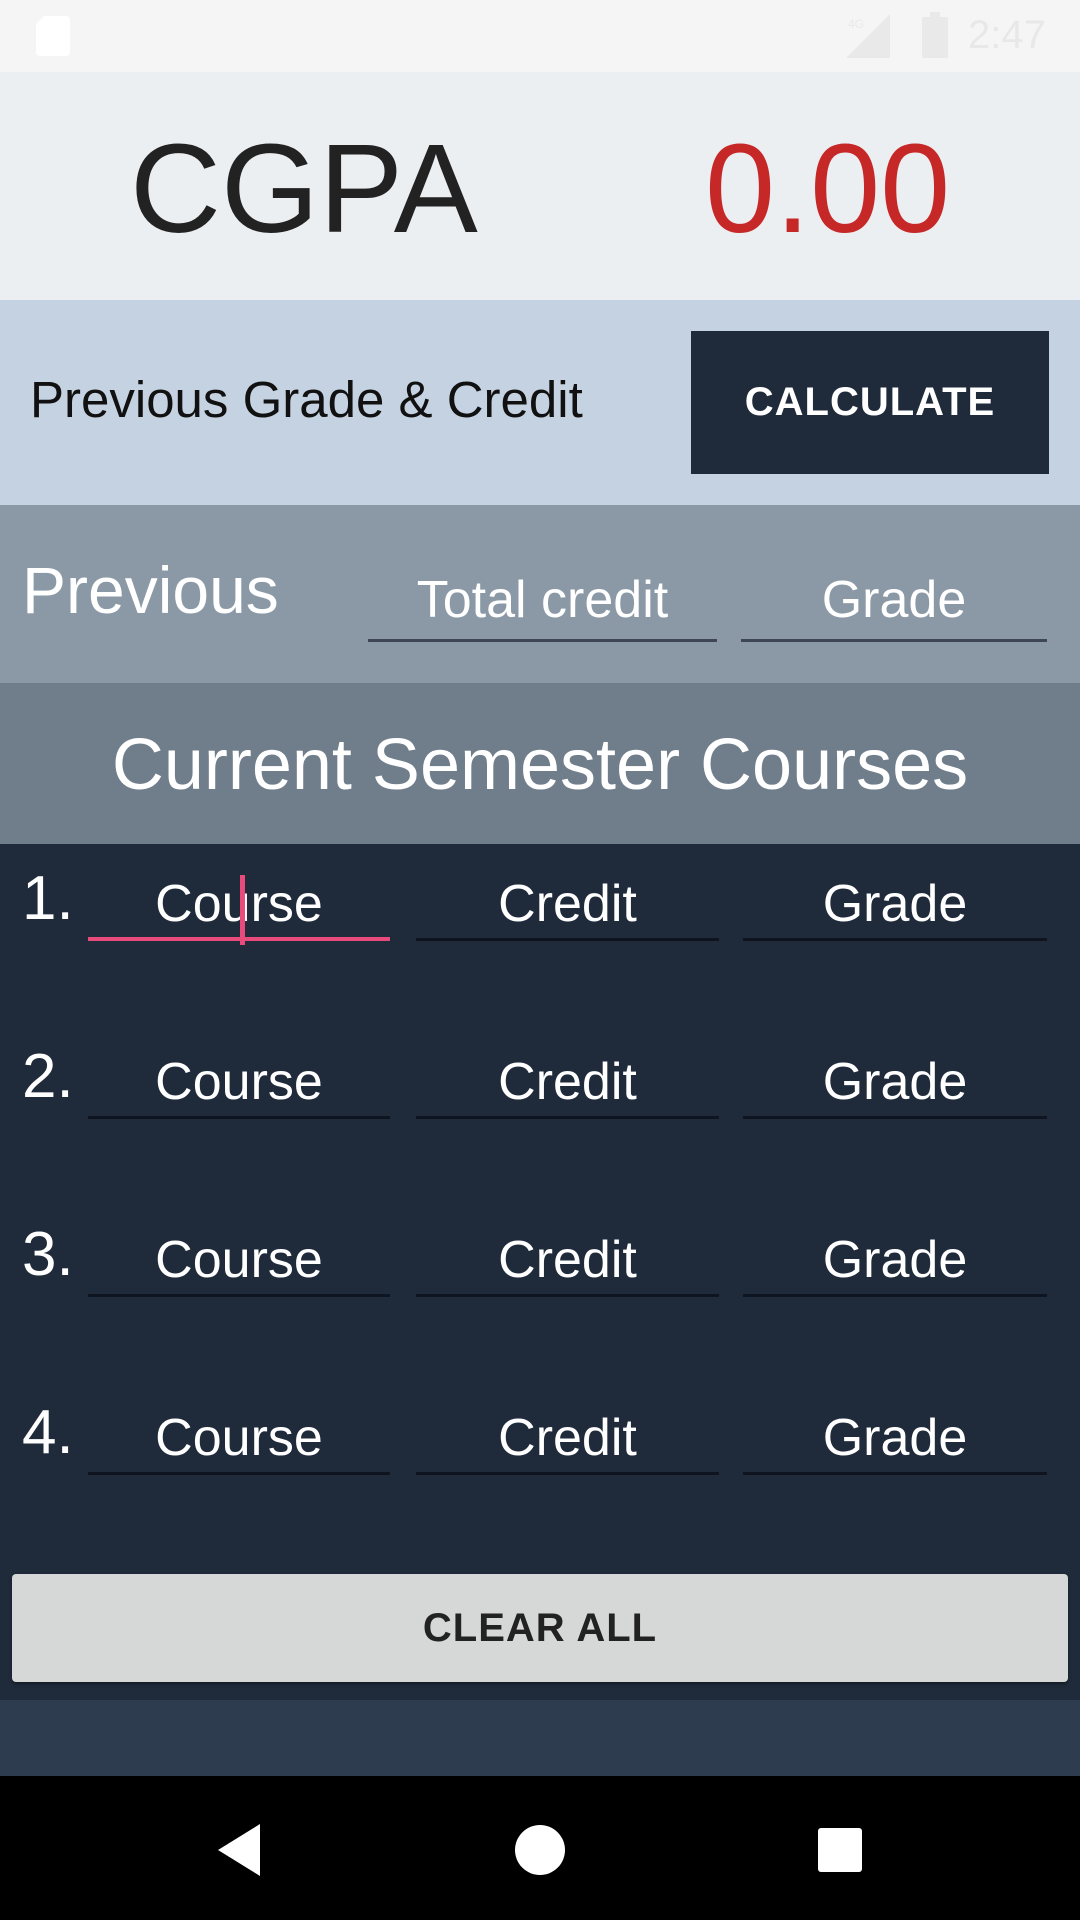 This screenshot has height=1920, width=1080. What do you see at coordinates (48, 1076) in the screenshot?
I see `row-number: 2.` at bounding box center [48, 1076].